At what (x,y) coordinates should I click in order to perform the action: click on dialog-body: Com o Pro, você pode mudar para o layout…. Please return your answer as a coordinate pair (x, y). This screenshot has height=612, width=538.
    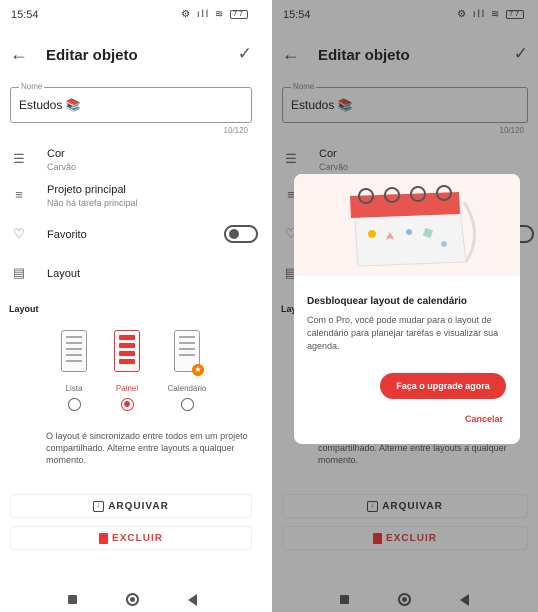
    Looking at the image, I should click on (403, 333).